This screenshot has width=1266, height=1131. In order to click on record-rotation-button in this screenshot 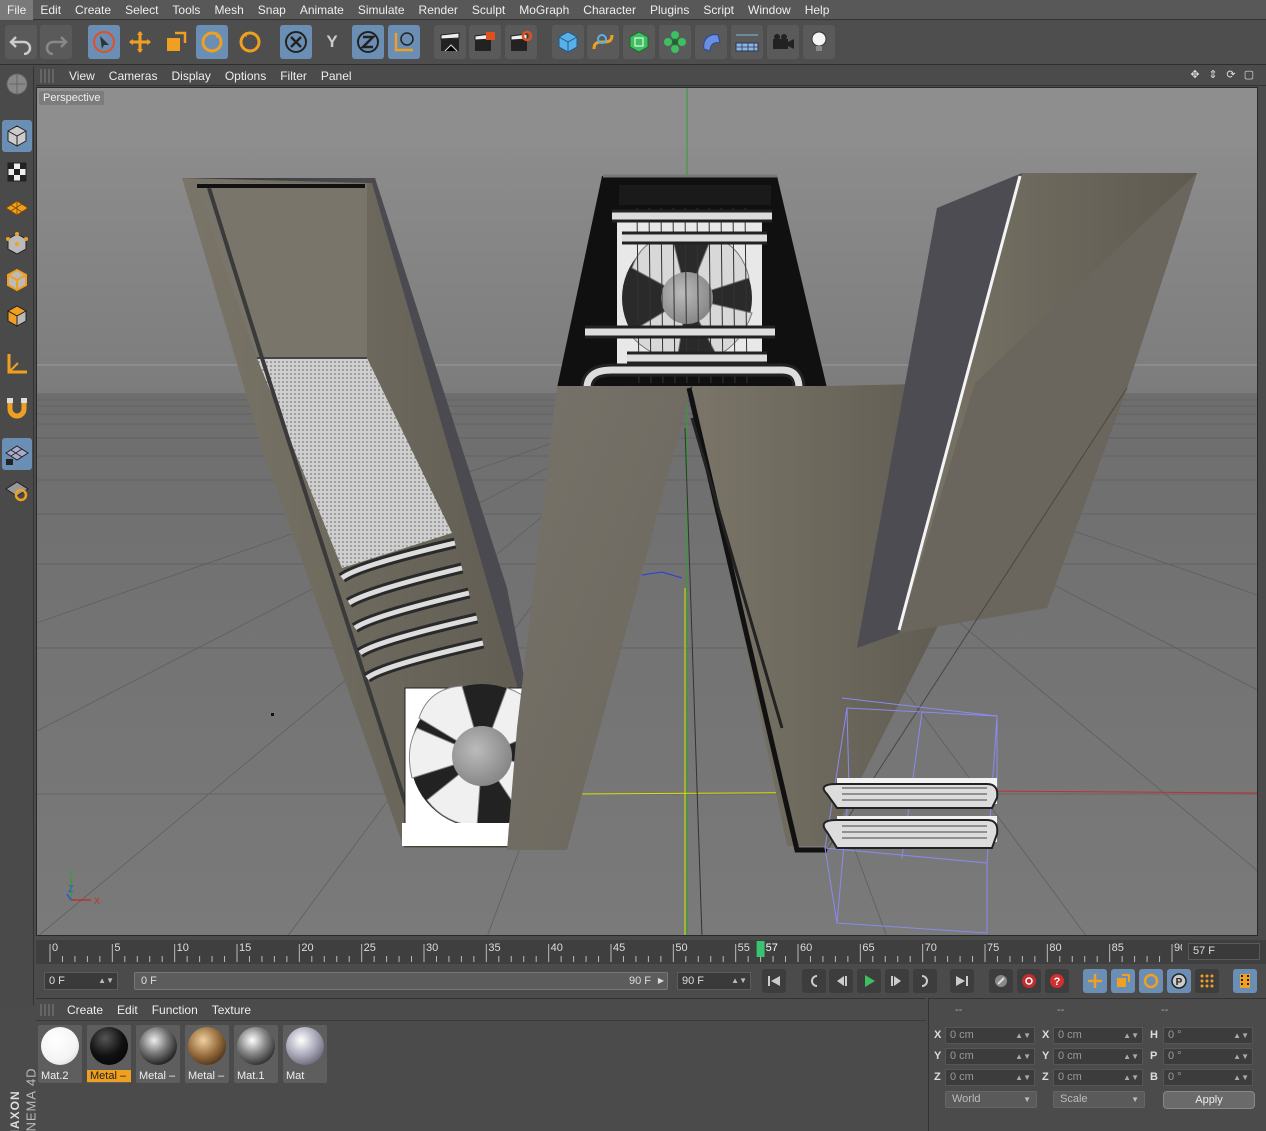, I will do `click(1151, 981)`.